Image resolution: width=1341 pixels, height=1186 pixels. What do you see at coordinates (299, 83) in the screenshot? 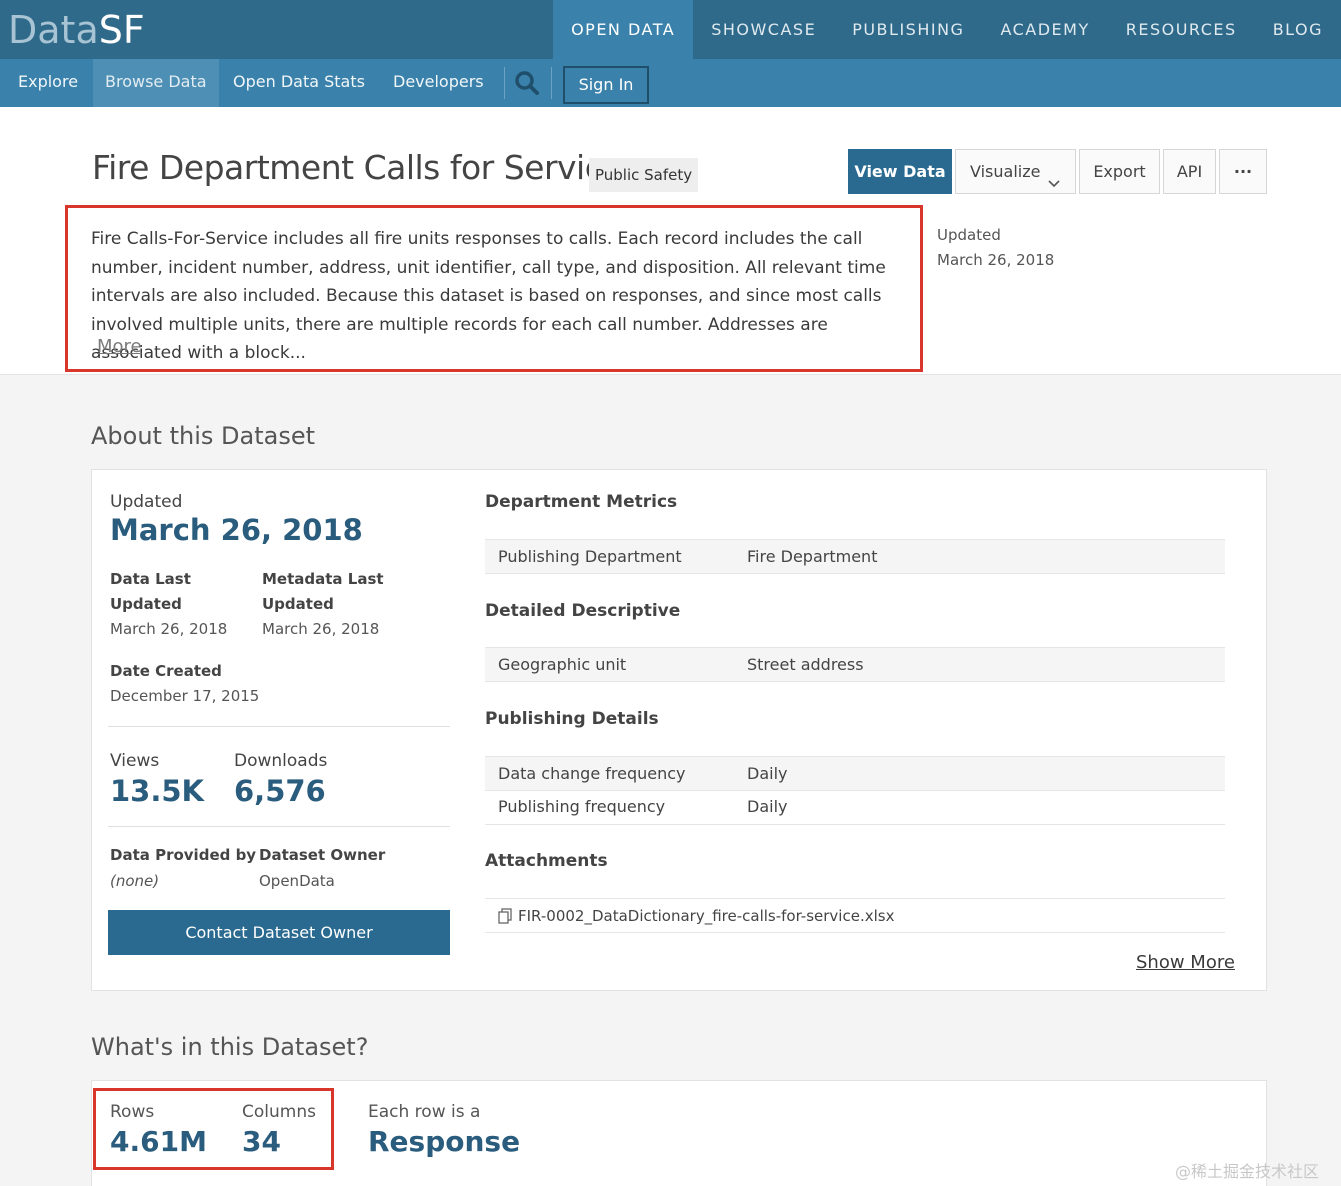
I see `sub-nav-open-data-stats: Open Data Stats` at bounding box center [299, 83].